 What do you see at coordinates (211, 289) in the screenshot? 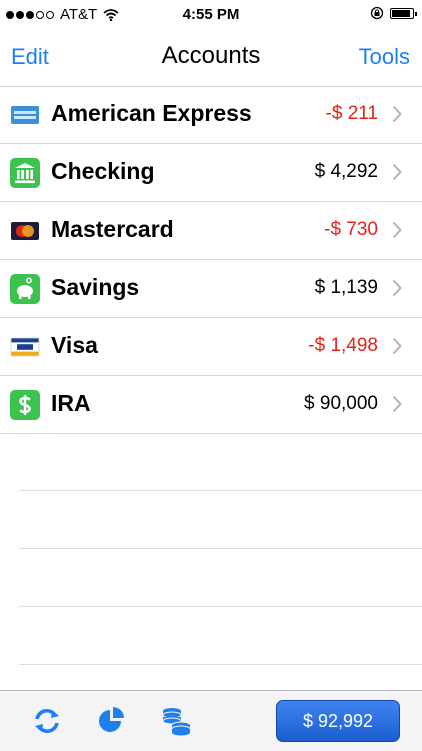
I see `account-row-savings: Savings $ 1,139` at bounding box center [211, 289].